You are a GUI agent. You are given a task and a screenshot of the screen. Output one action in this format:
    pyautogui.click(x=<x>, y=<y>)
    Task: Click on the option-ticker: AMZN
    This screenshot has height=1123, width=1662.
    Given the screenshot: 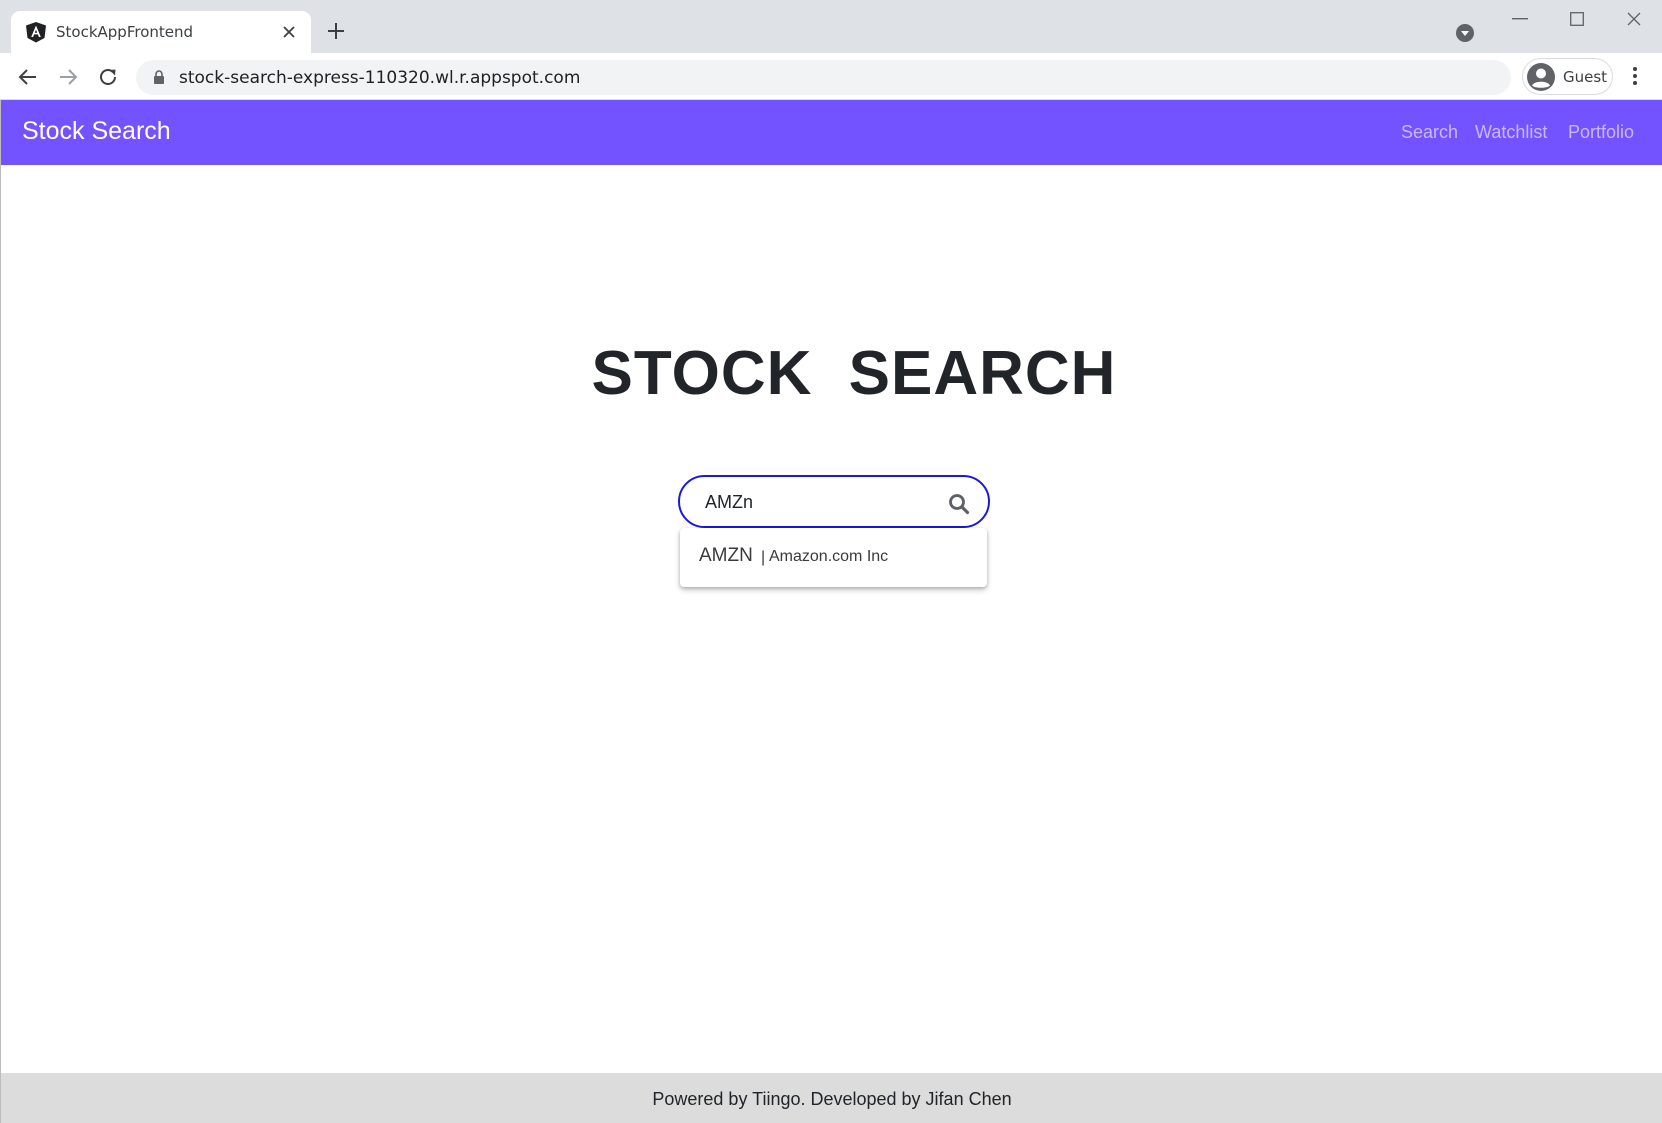 What is the action you would take?
    pyautogui.click(x=726, y=555)
    